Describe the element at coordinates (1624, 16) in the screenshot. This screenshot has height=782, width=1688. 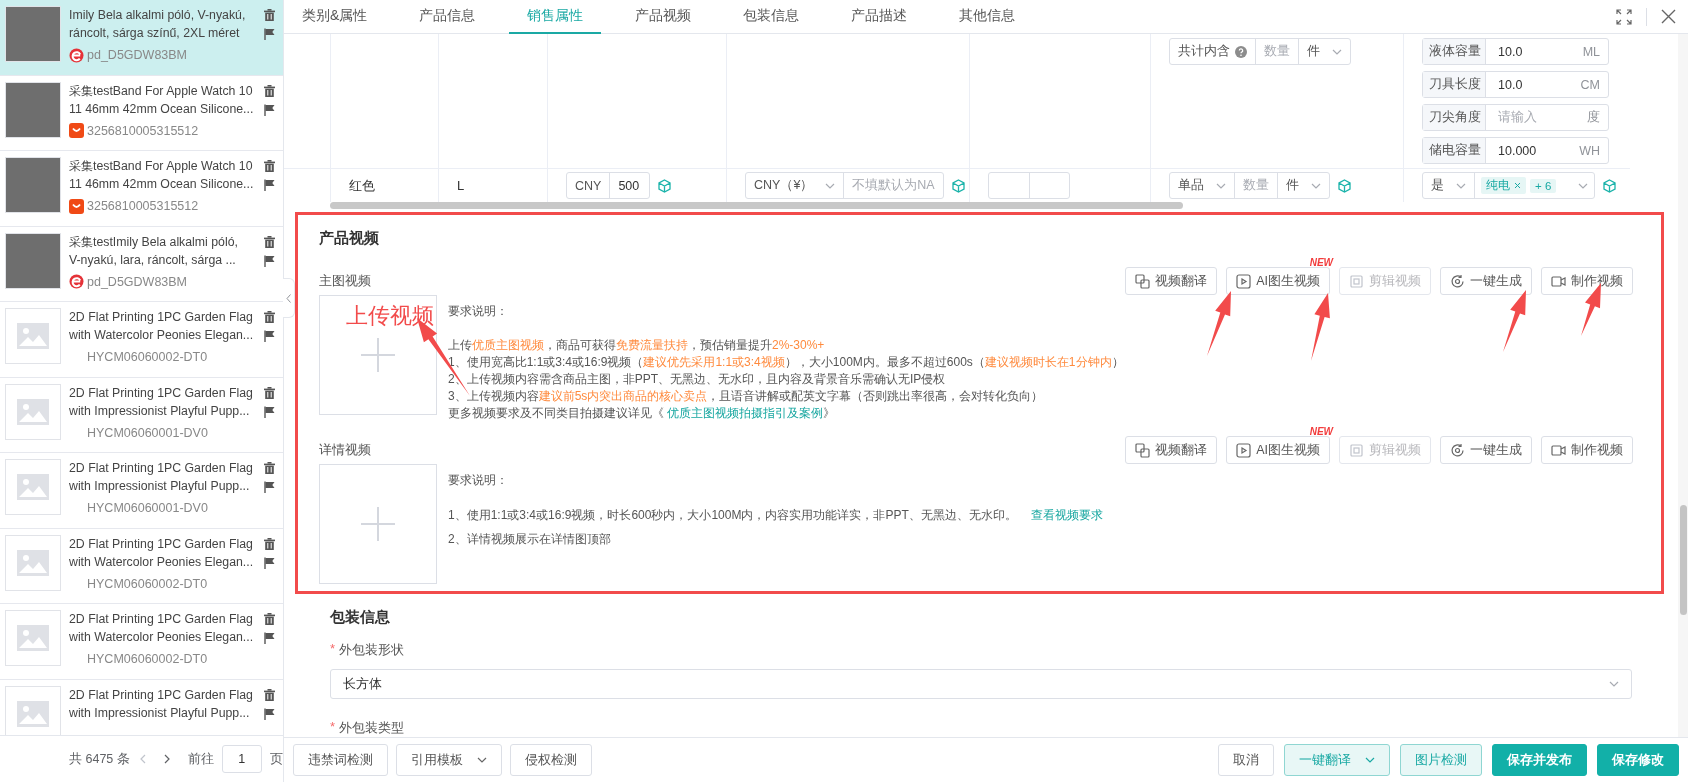
I see `fullscreen-button` at that location.